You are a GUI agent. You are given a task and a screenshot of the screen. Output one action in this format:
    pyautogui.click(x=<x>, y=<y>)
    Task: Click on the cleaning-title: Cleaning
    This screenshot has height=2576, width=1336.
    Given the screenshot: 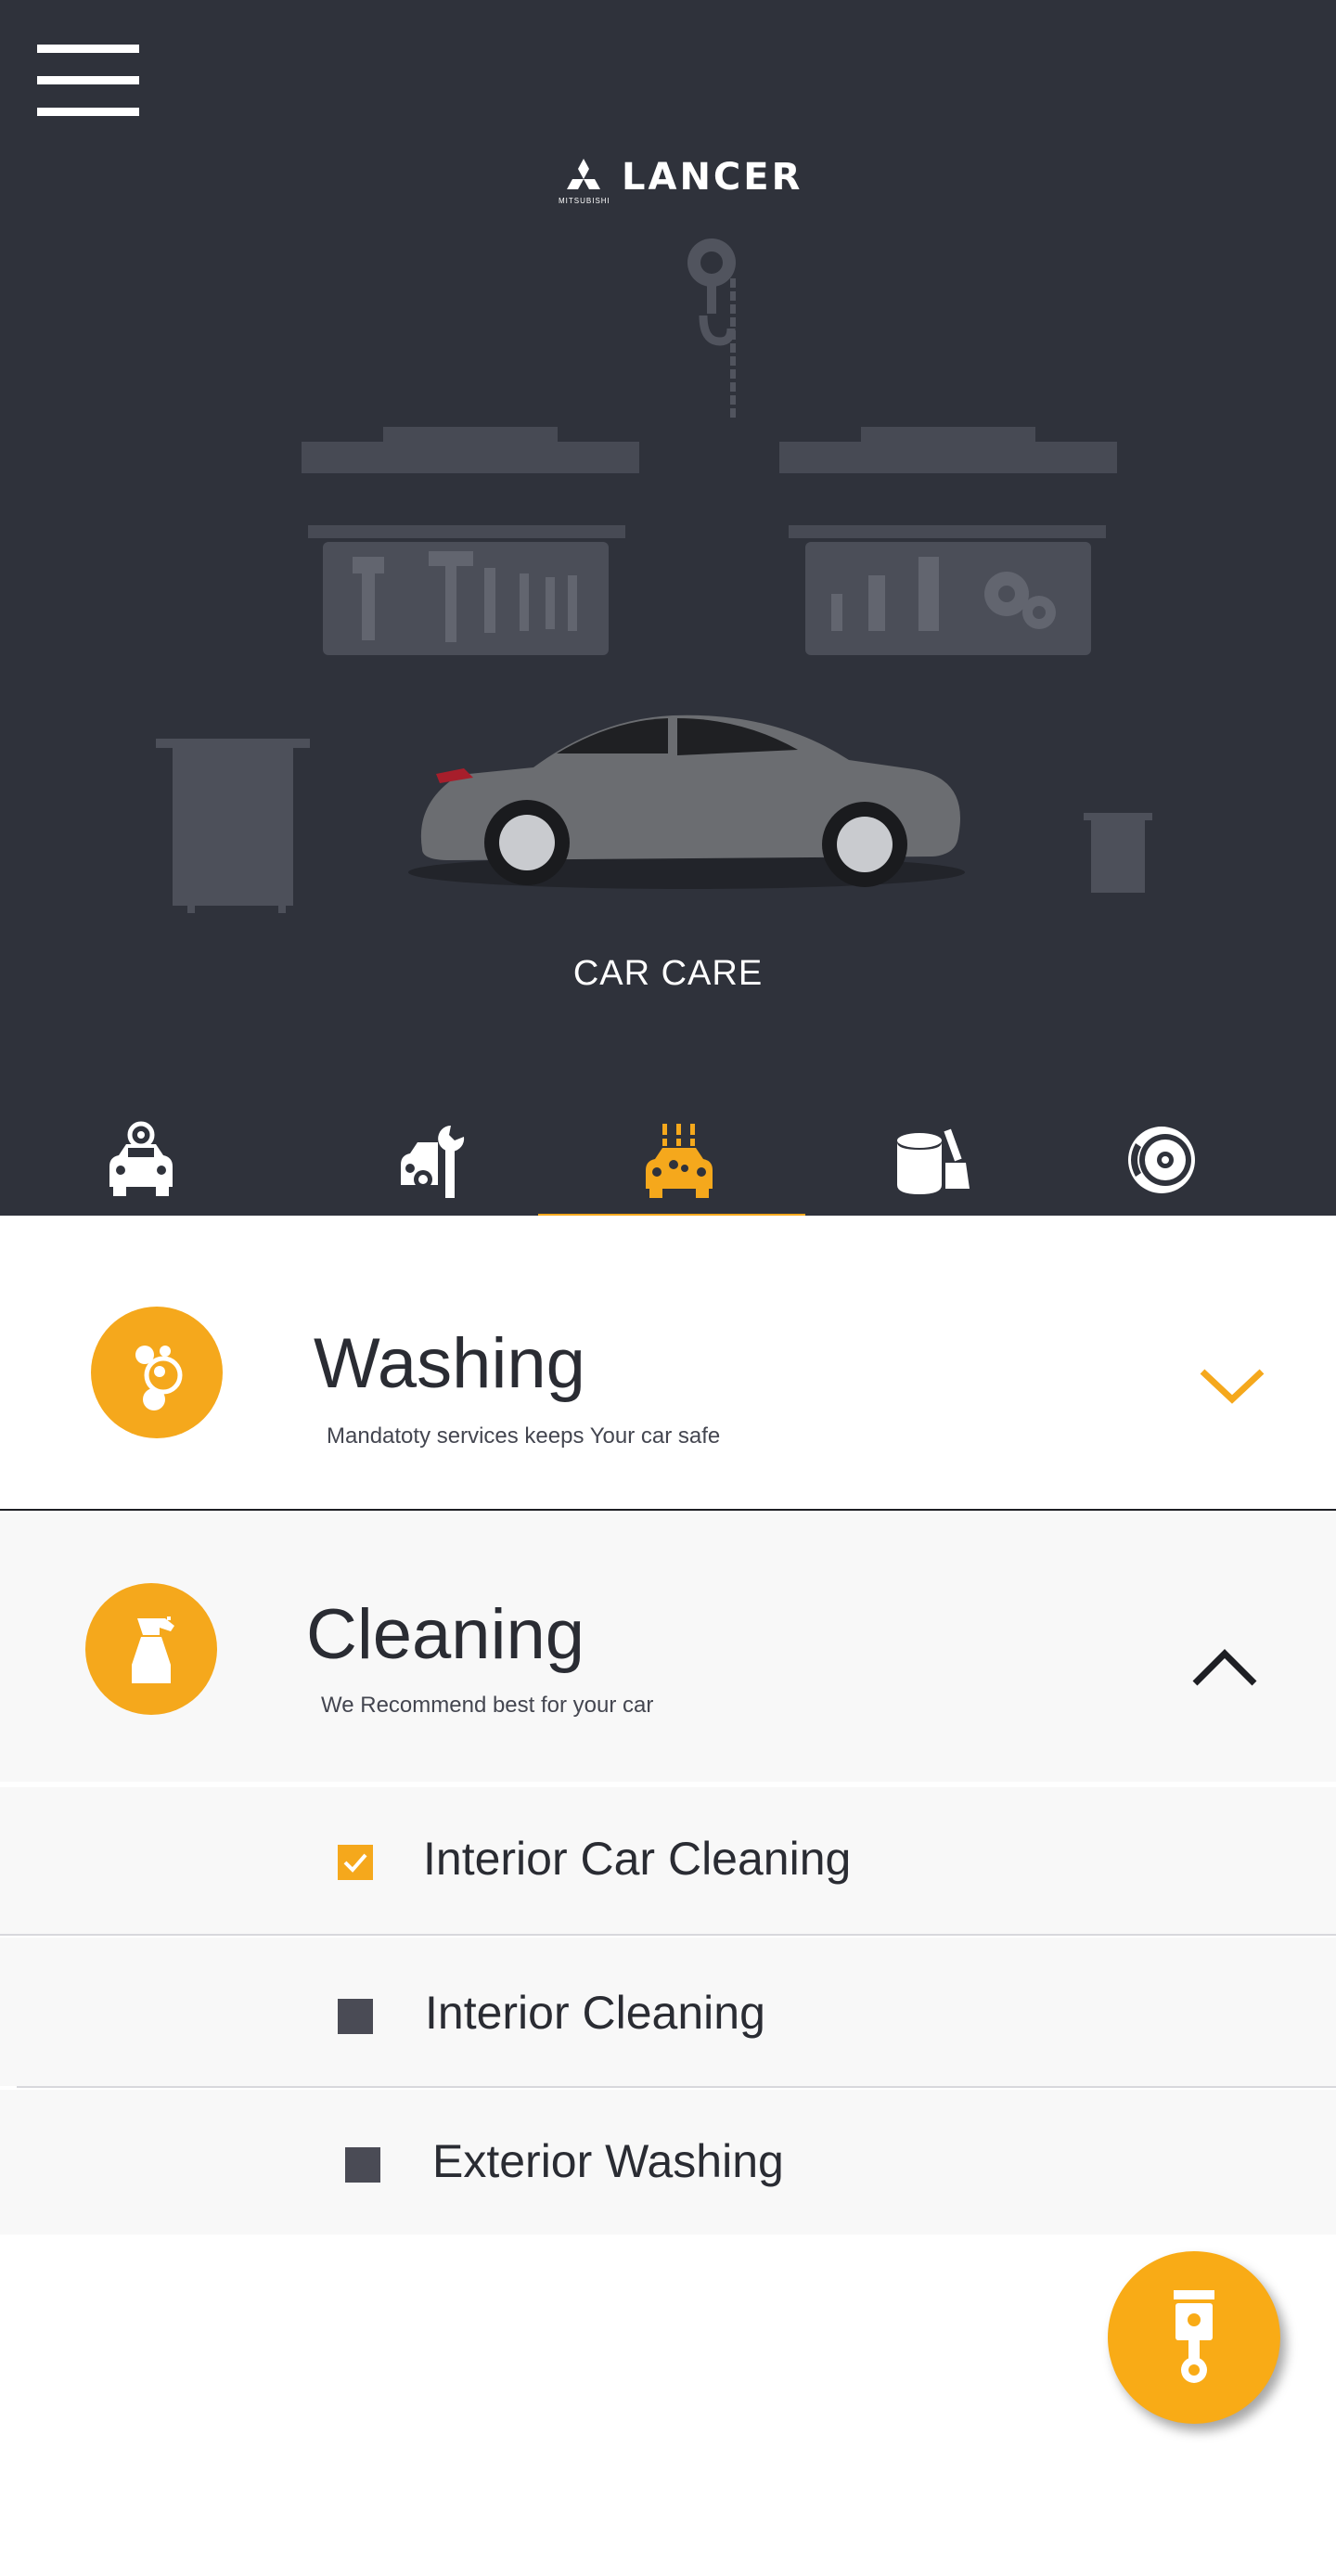 What is the action you would take?
    pyautogui.click(x=445, y=1635)
    